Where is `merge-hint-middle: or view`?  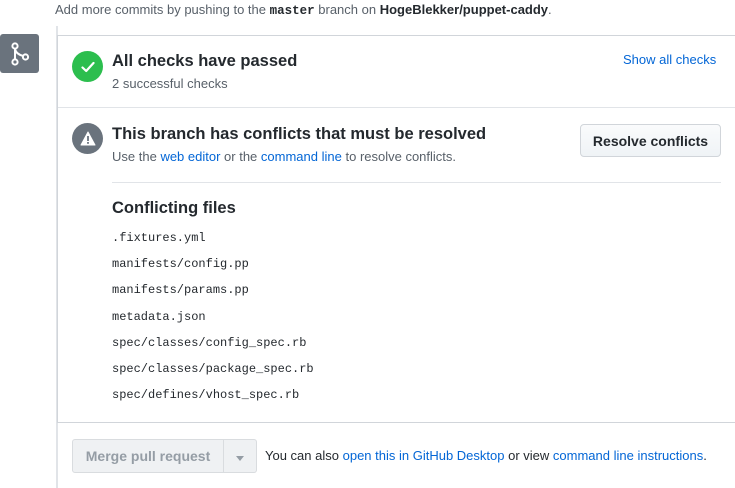
merge-hint-middle: or view is located at coordinates (529, 455).